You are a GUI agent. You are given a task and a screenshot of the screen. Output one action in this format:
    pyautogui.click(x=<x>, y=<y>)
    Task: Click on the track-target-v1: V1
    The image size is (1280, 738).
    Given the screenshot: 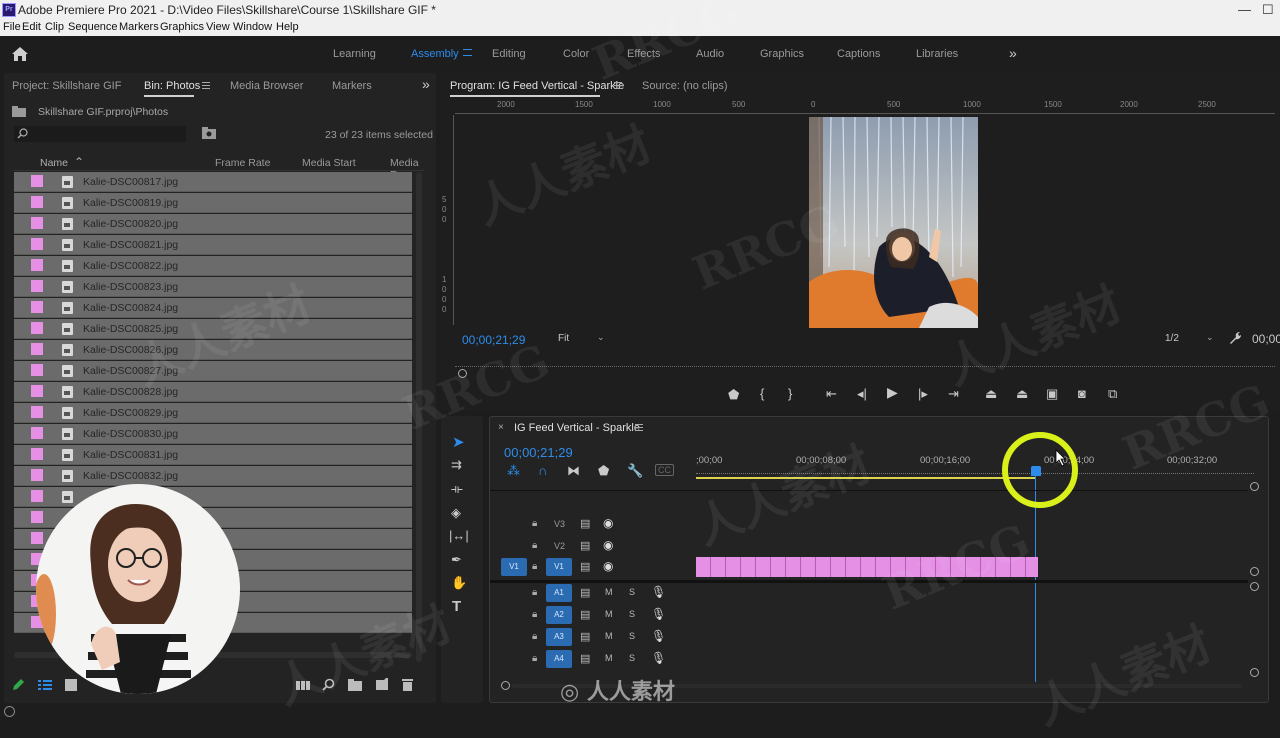 What is the action you would take?
    pyautogui.click(x=559, y=567)
    